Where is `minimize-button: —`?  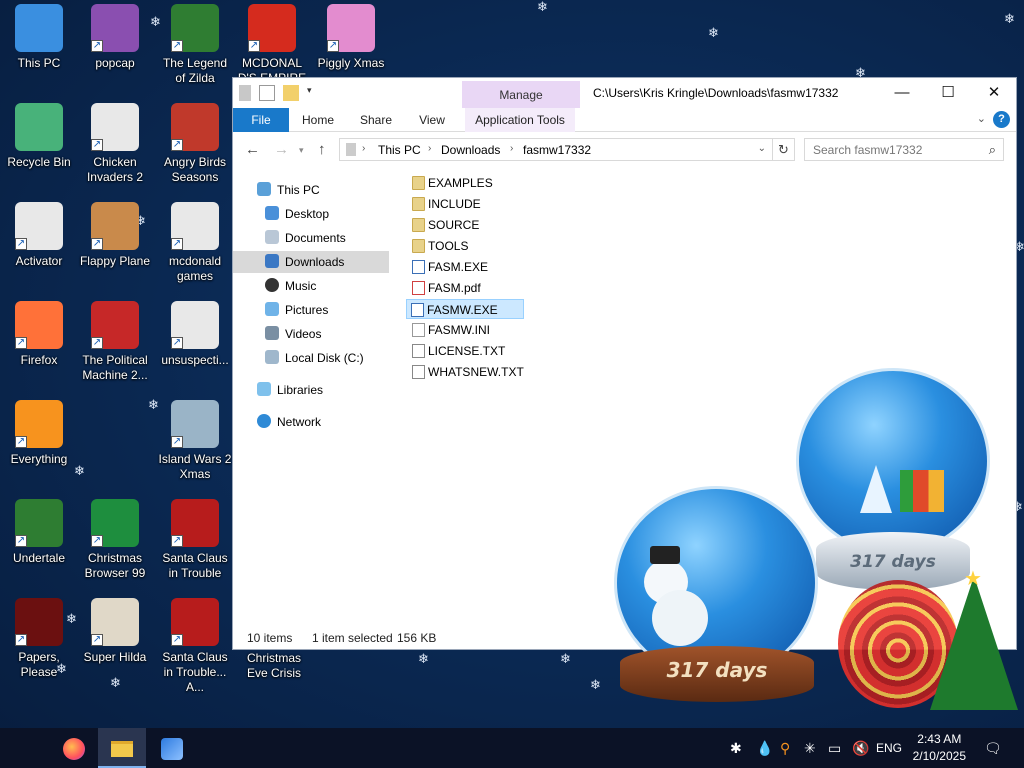 minimize-button: — is located at coordinates (902, 93).